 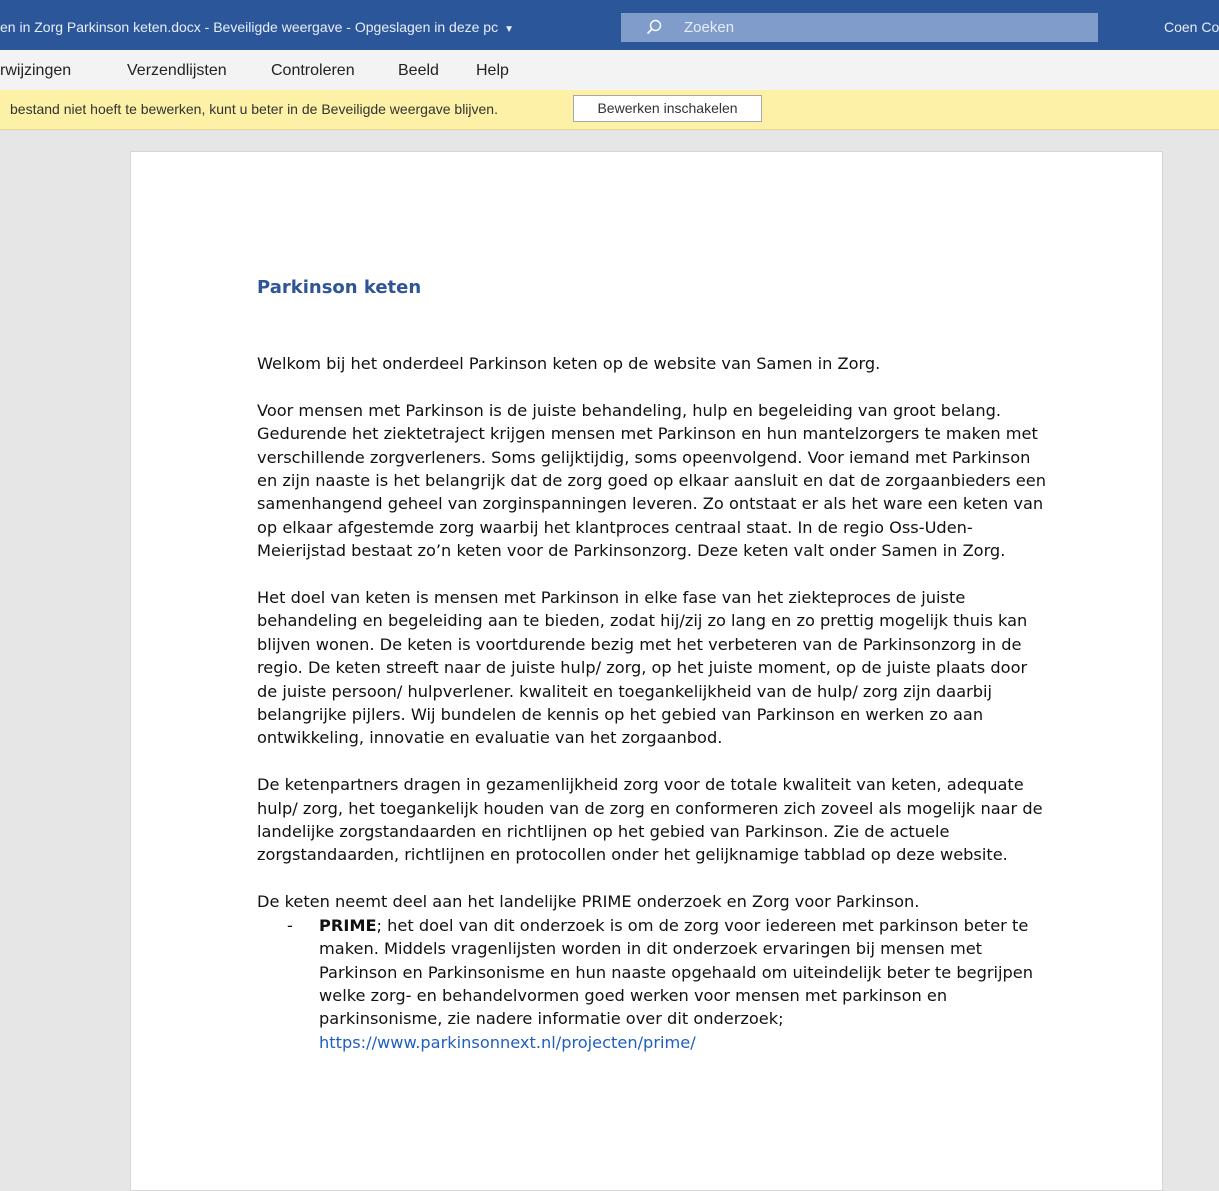 I want to click on user-name: Coen Co, so click(x=1191, y=27).